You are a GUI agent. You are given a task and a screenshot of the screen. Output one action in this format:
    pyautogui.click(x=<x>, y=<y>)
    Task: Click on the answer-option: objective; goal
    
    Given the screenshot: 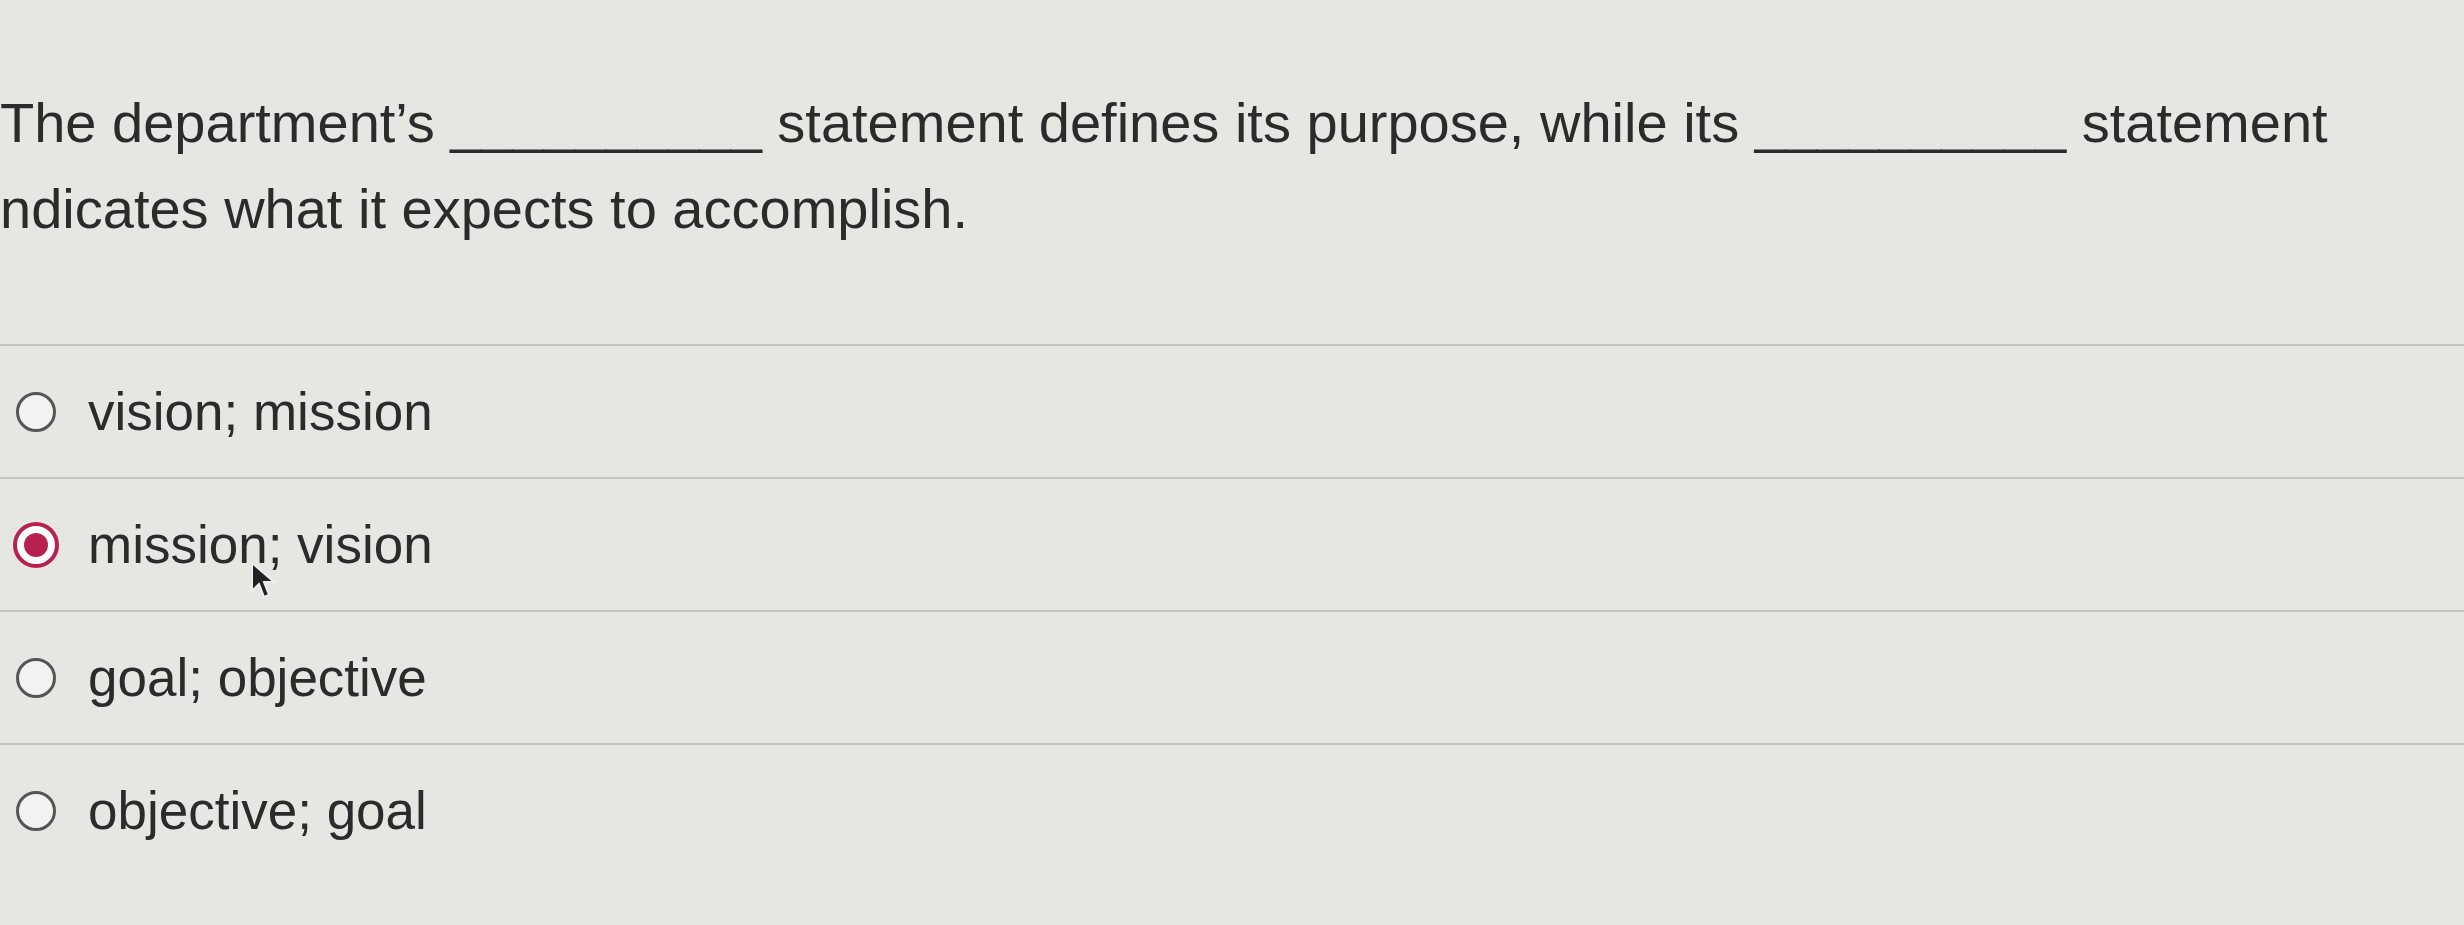 What is the action you would take?
    pyautogui.click(x=213, y=810)
    